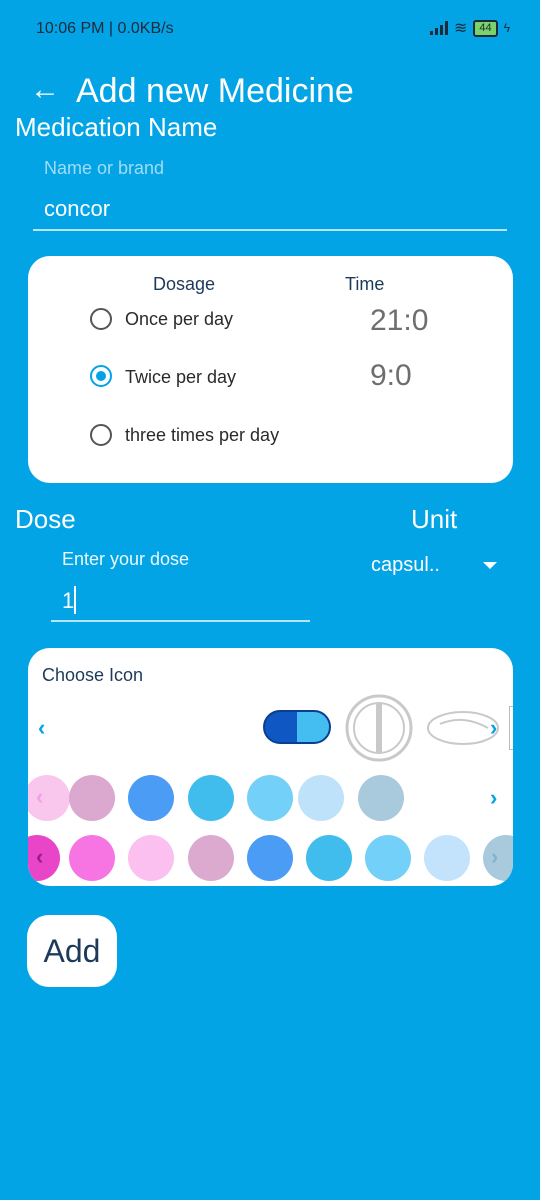  What do you see at coordinates (72, 951) in the screenshot?
I see `add-button: Add` at bounding box center [72, 951].